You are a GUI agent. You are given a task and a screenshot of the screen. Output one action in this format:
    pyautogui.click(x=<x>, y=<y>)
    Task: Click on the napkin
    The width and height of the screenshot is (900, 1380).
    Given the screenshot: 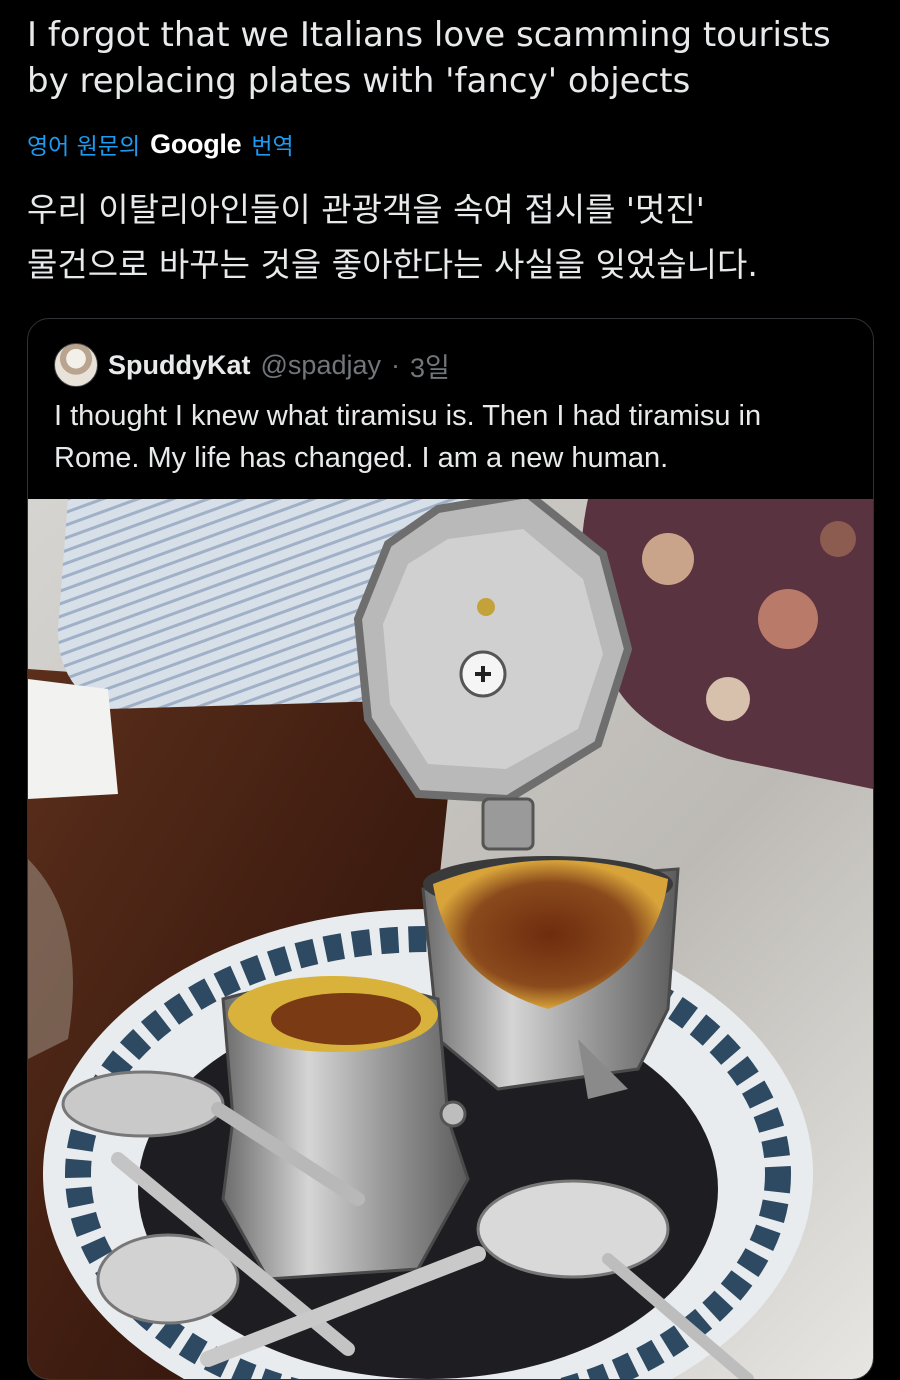 What is the action you would take?
    pyautogui.click(x=73, y=739)
    